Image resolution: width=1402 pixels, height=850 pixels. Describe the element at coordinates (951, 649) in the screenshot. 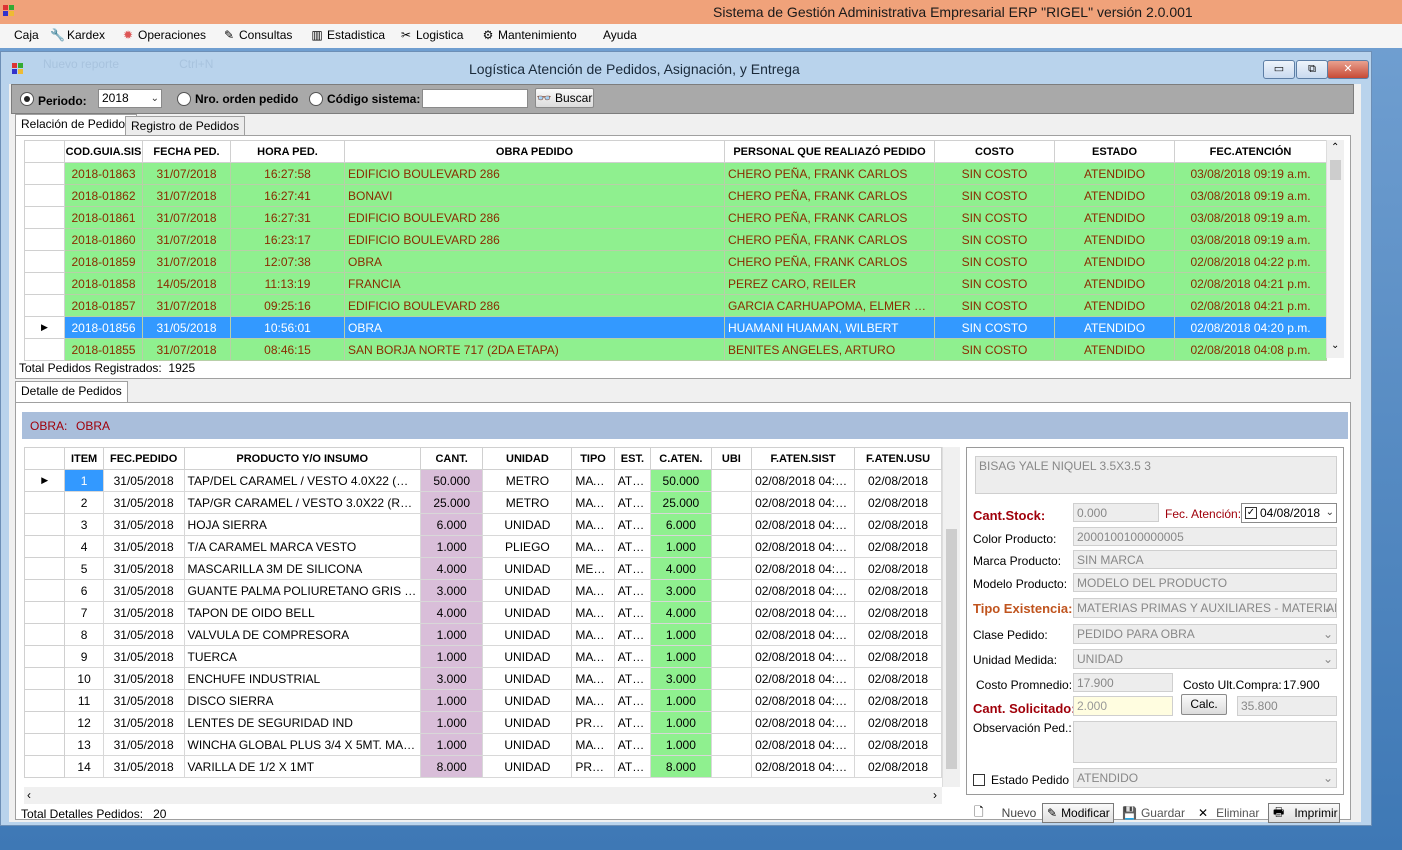

I see `details-vscroll-thumb` at that location.